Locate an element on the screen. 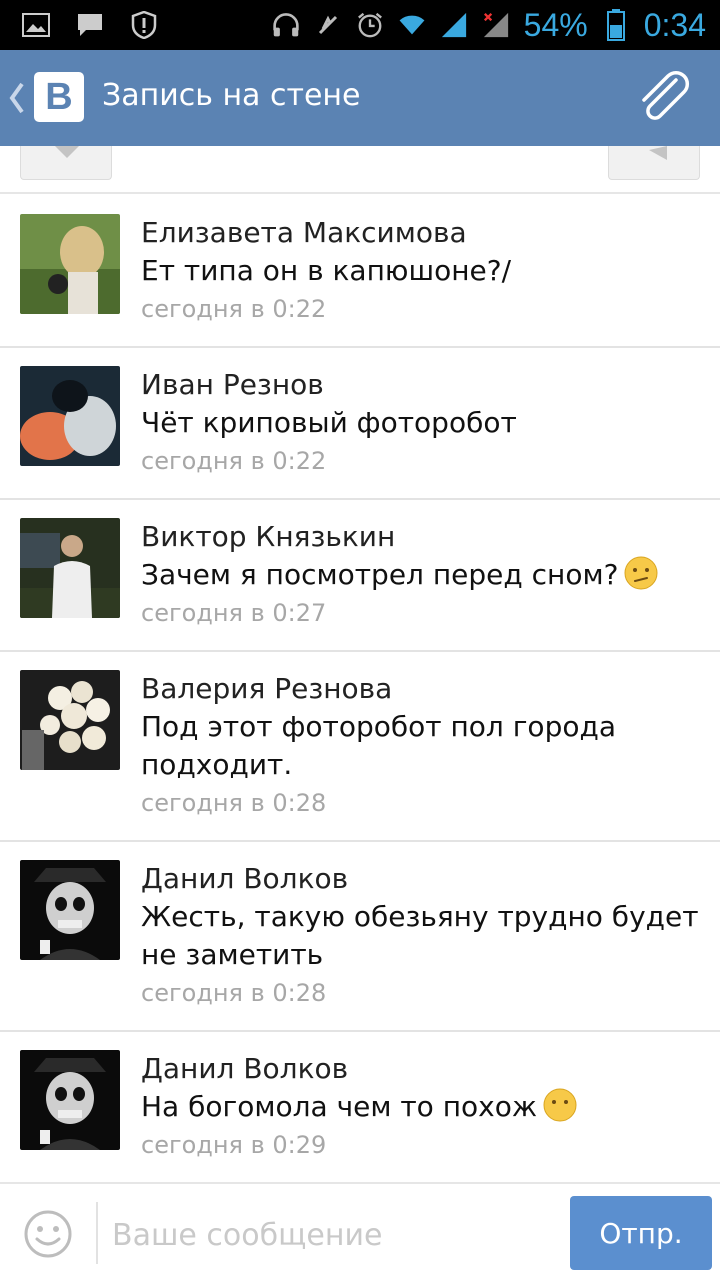 The height and width of the screenshot is (1280, 720). status-bar: 54% 0:34 is located at coordinates (360, 25).